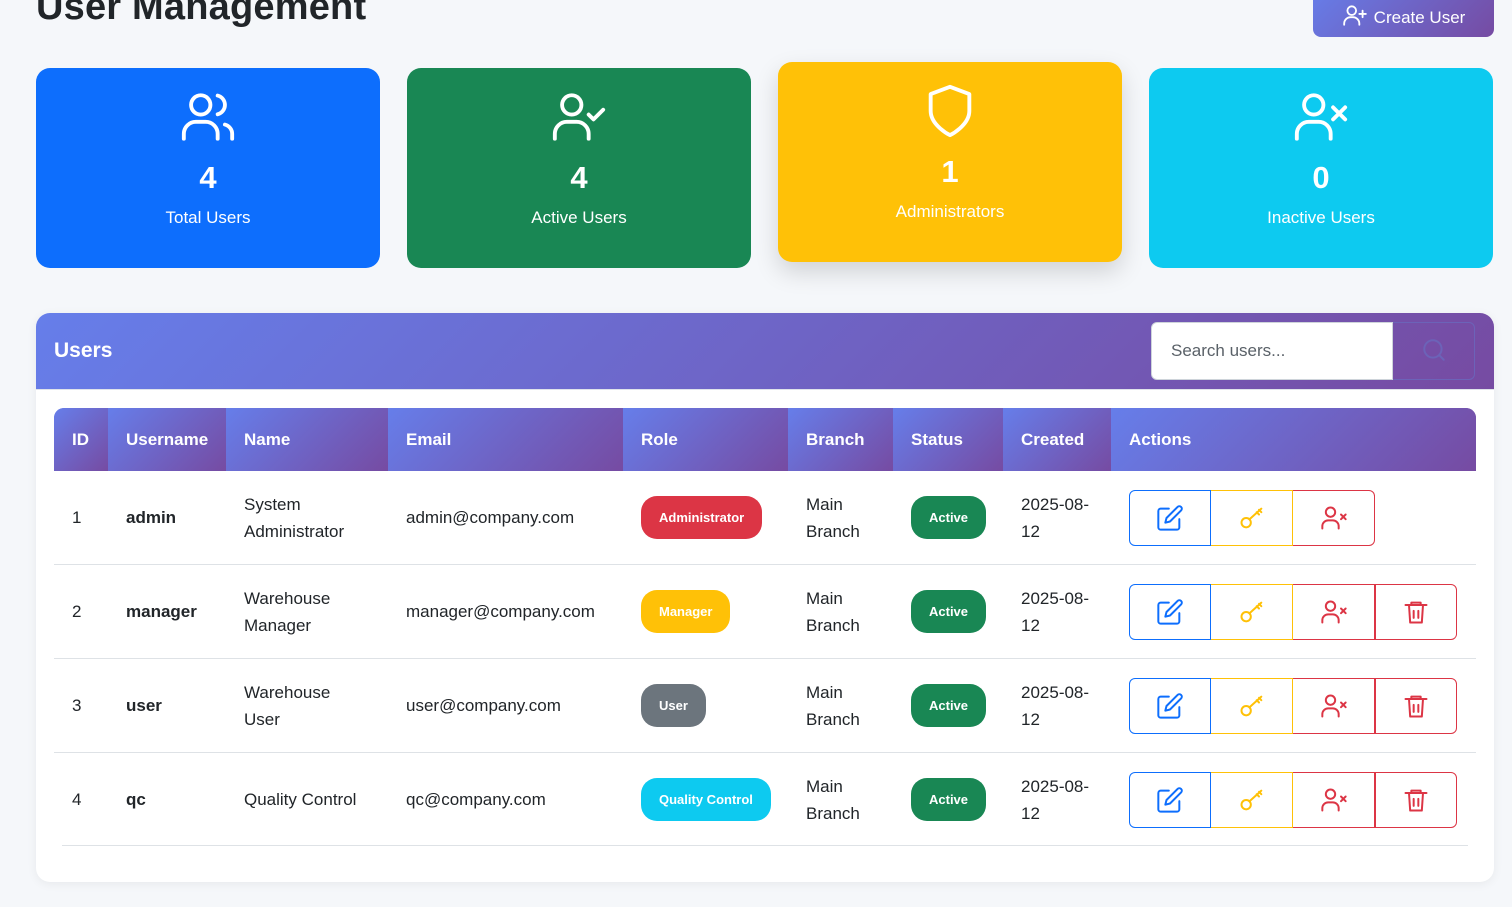 The image size is (1512, 907). I want to click on total-users-count: 4, so click(208, 177).